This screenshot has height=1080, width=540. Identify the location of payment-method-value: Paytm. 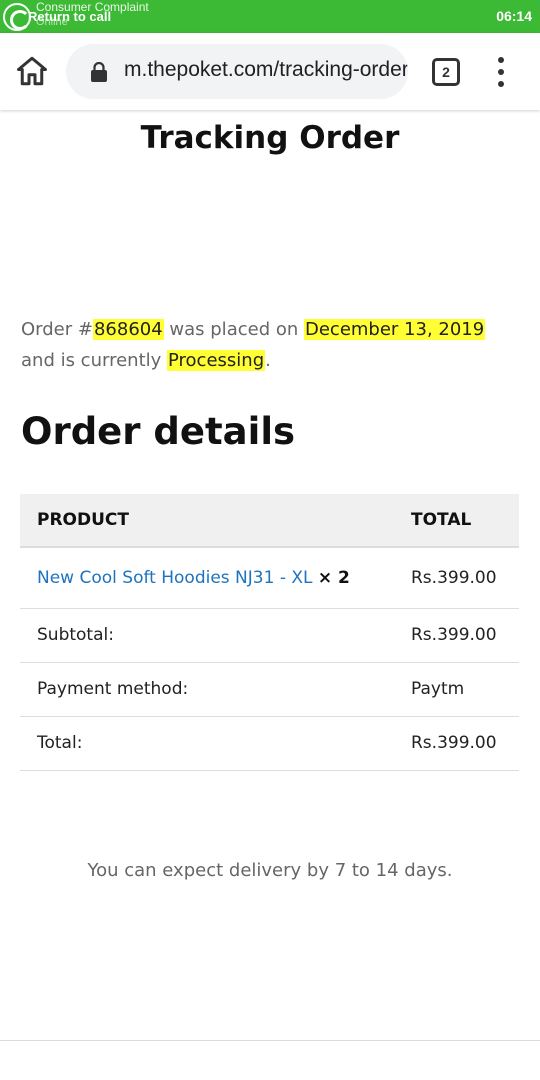
(456, 689).